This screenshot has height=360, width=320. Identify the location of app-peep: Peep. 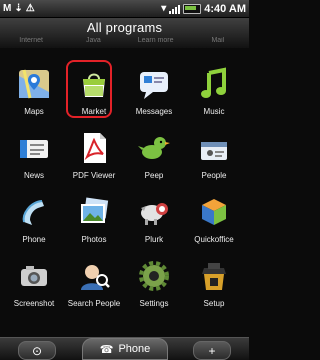
(154, 161).